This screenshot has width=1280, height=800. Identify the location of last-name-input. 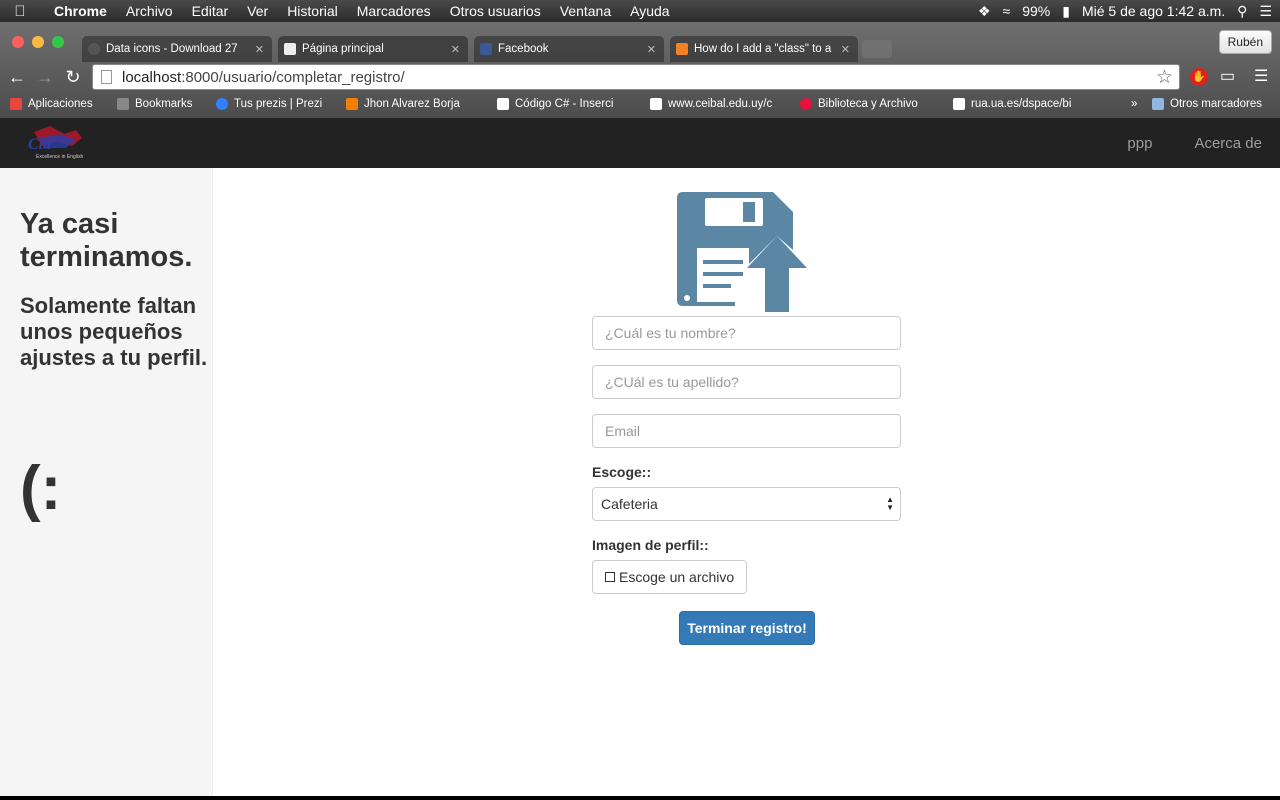
(746, 382).